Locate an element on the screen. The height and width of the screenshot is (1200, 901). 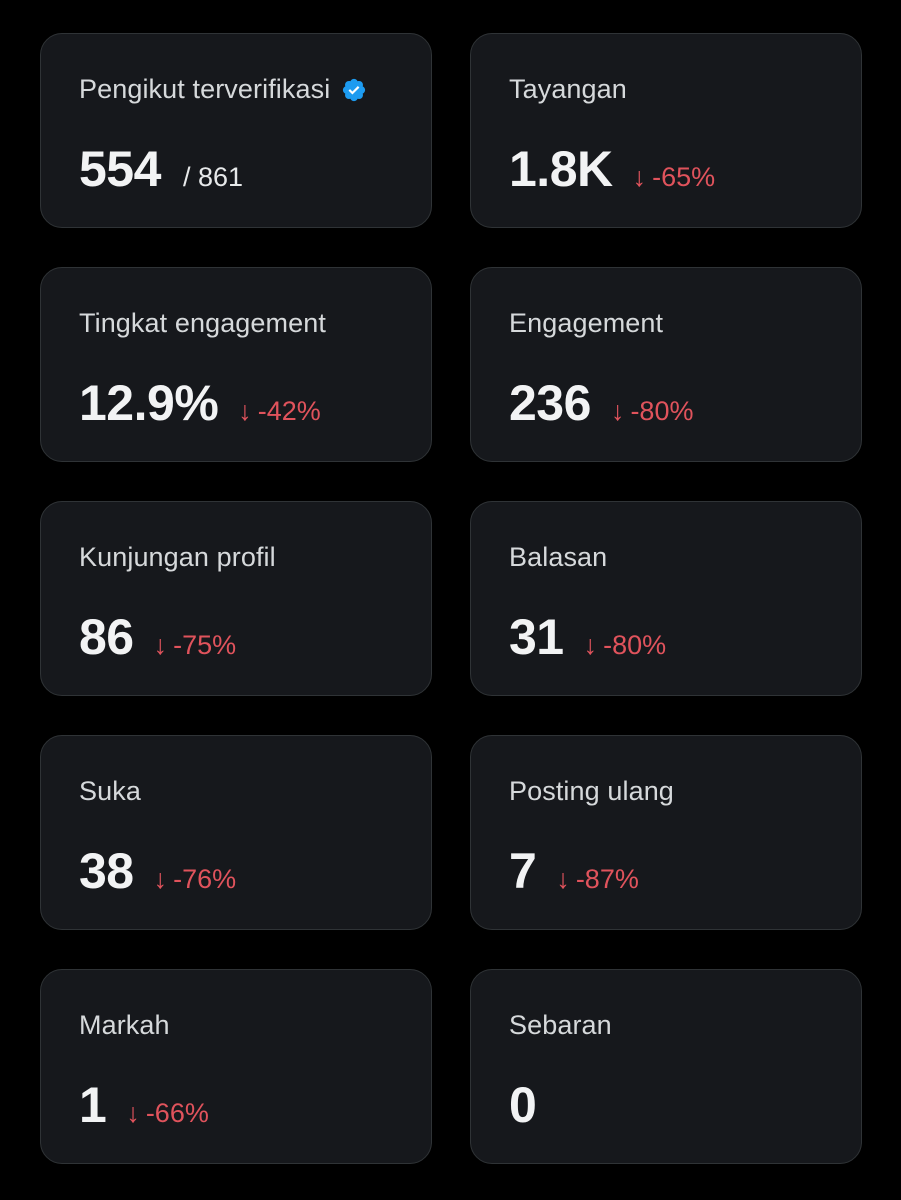
metric-label: Balasan is located at coordinates (558, 557).